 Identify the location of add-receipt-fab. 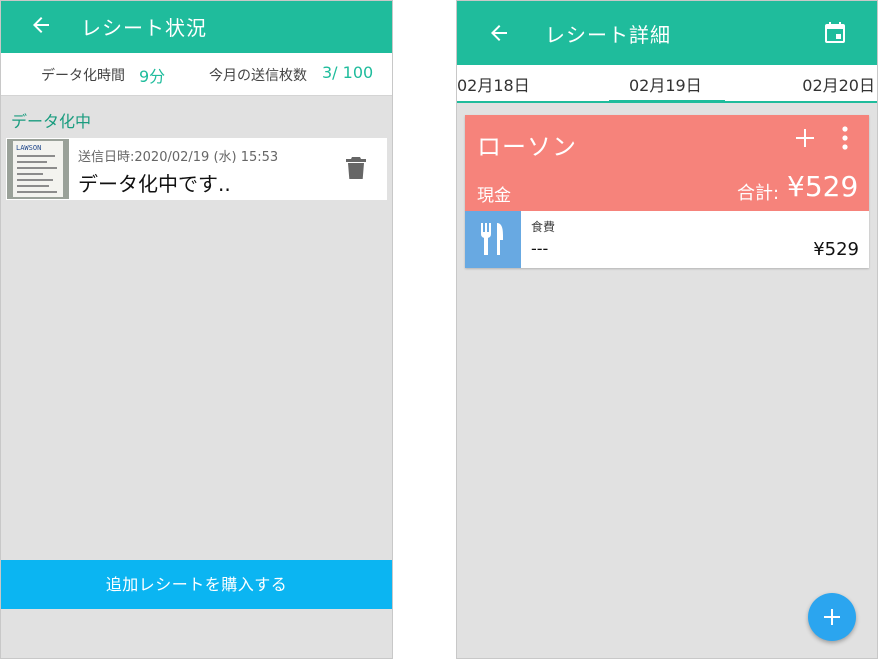
(832, 617).